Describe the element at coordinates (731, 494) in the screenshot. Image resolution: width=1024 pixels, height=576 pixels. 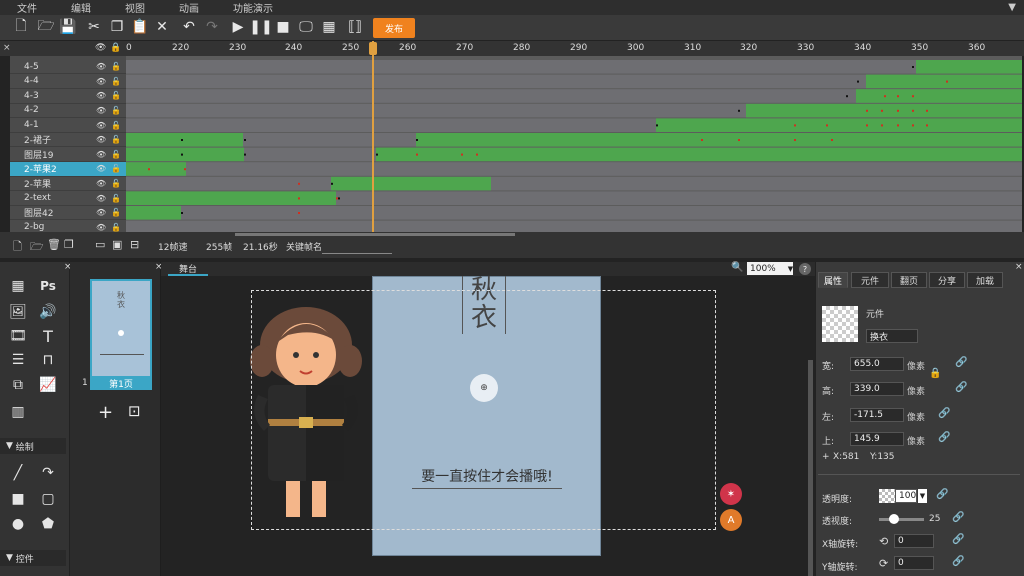
I see `add-effect-icon: ✶` at that location.